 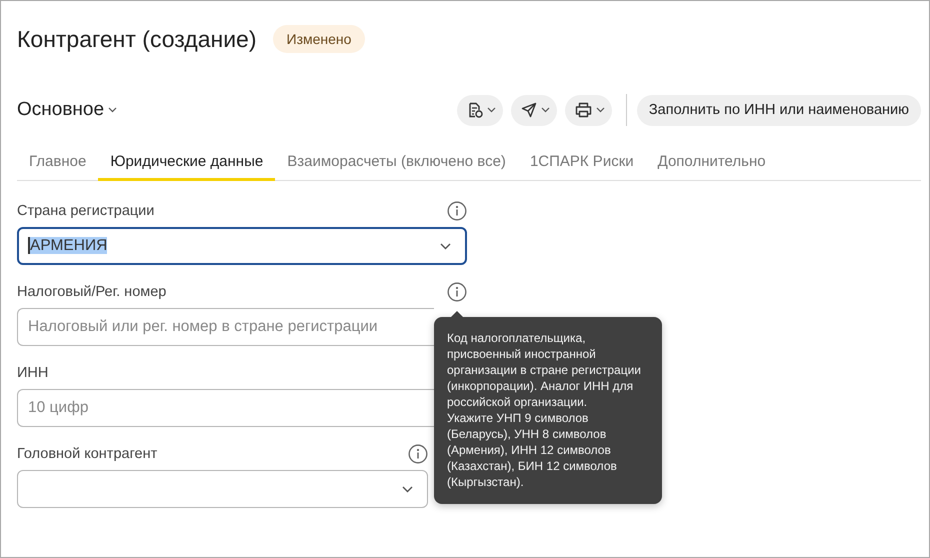 I want to click on report-menu-button, so click(x=479, y=110).